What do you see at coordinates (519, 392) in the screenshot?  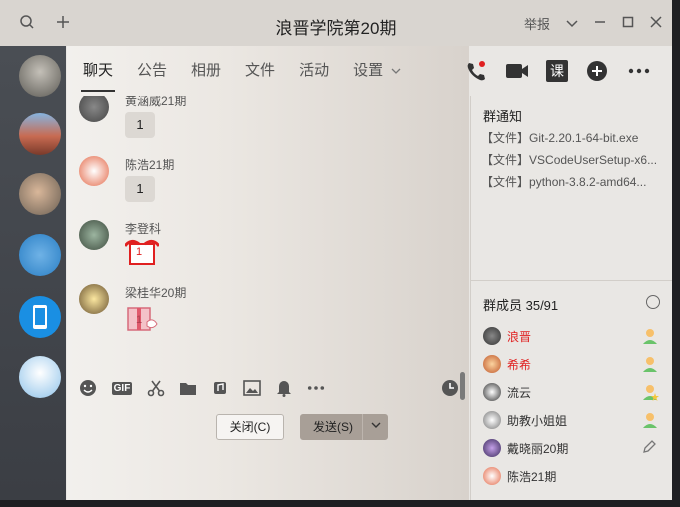 I see `member-name: 流云` at bounding box center [519, 392].